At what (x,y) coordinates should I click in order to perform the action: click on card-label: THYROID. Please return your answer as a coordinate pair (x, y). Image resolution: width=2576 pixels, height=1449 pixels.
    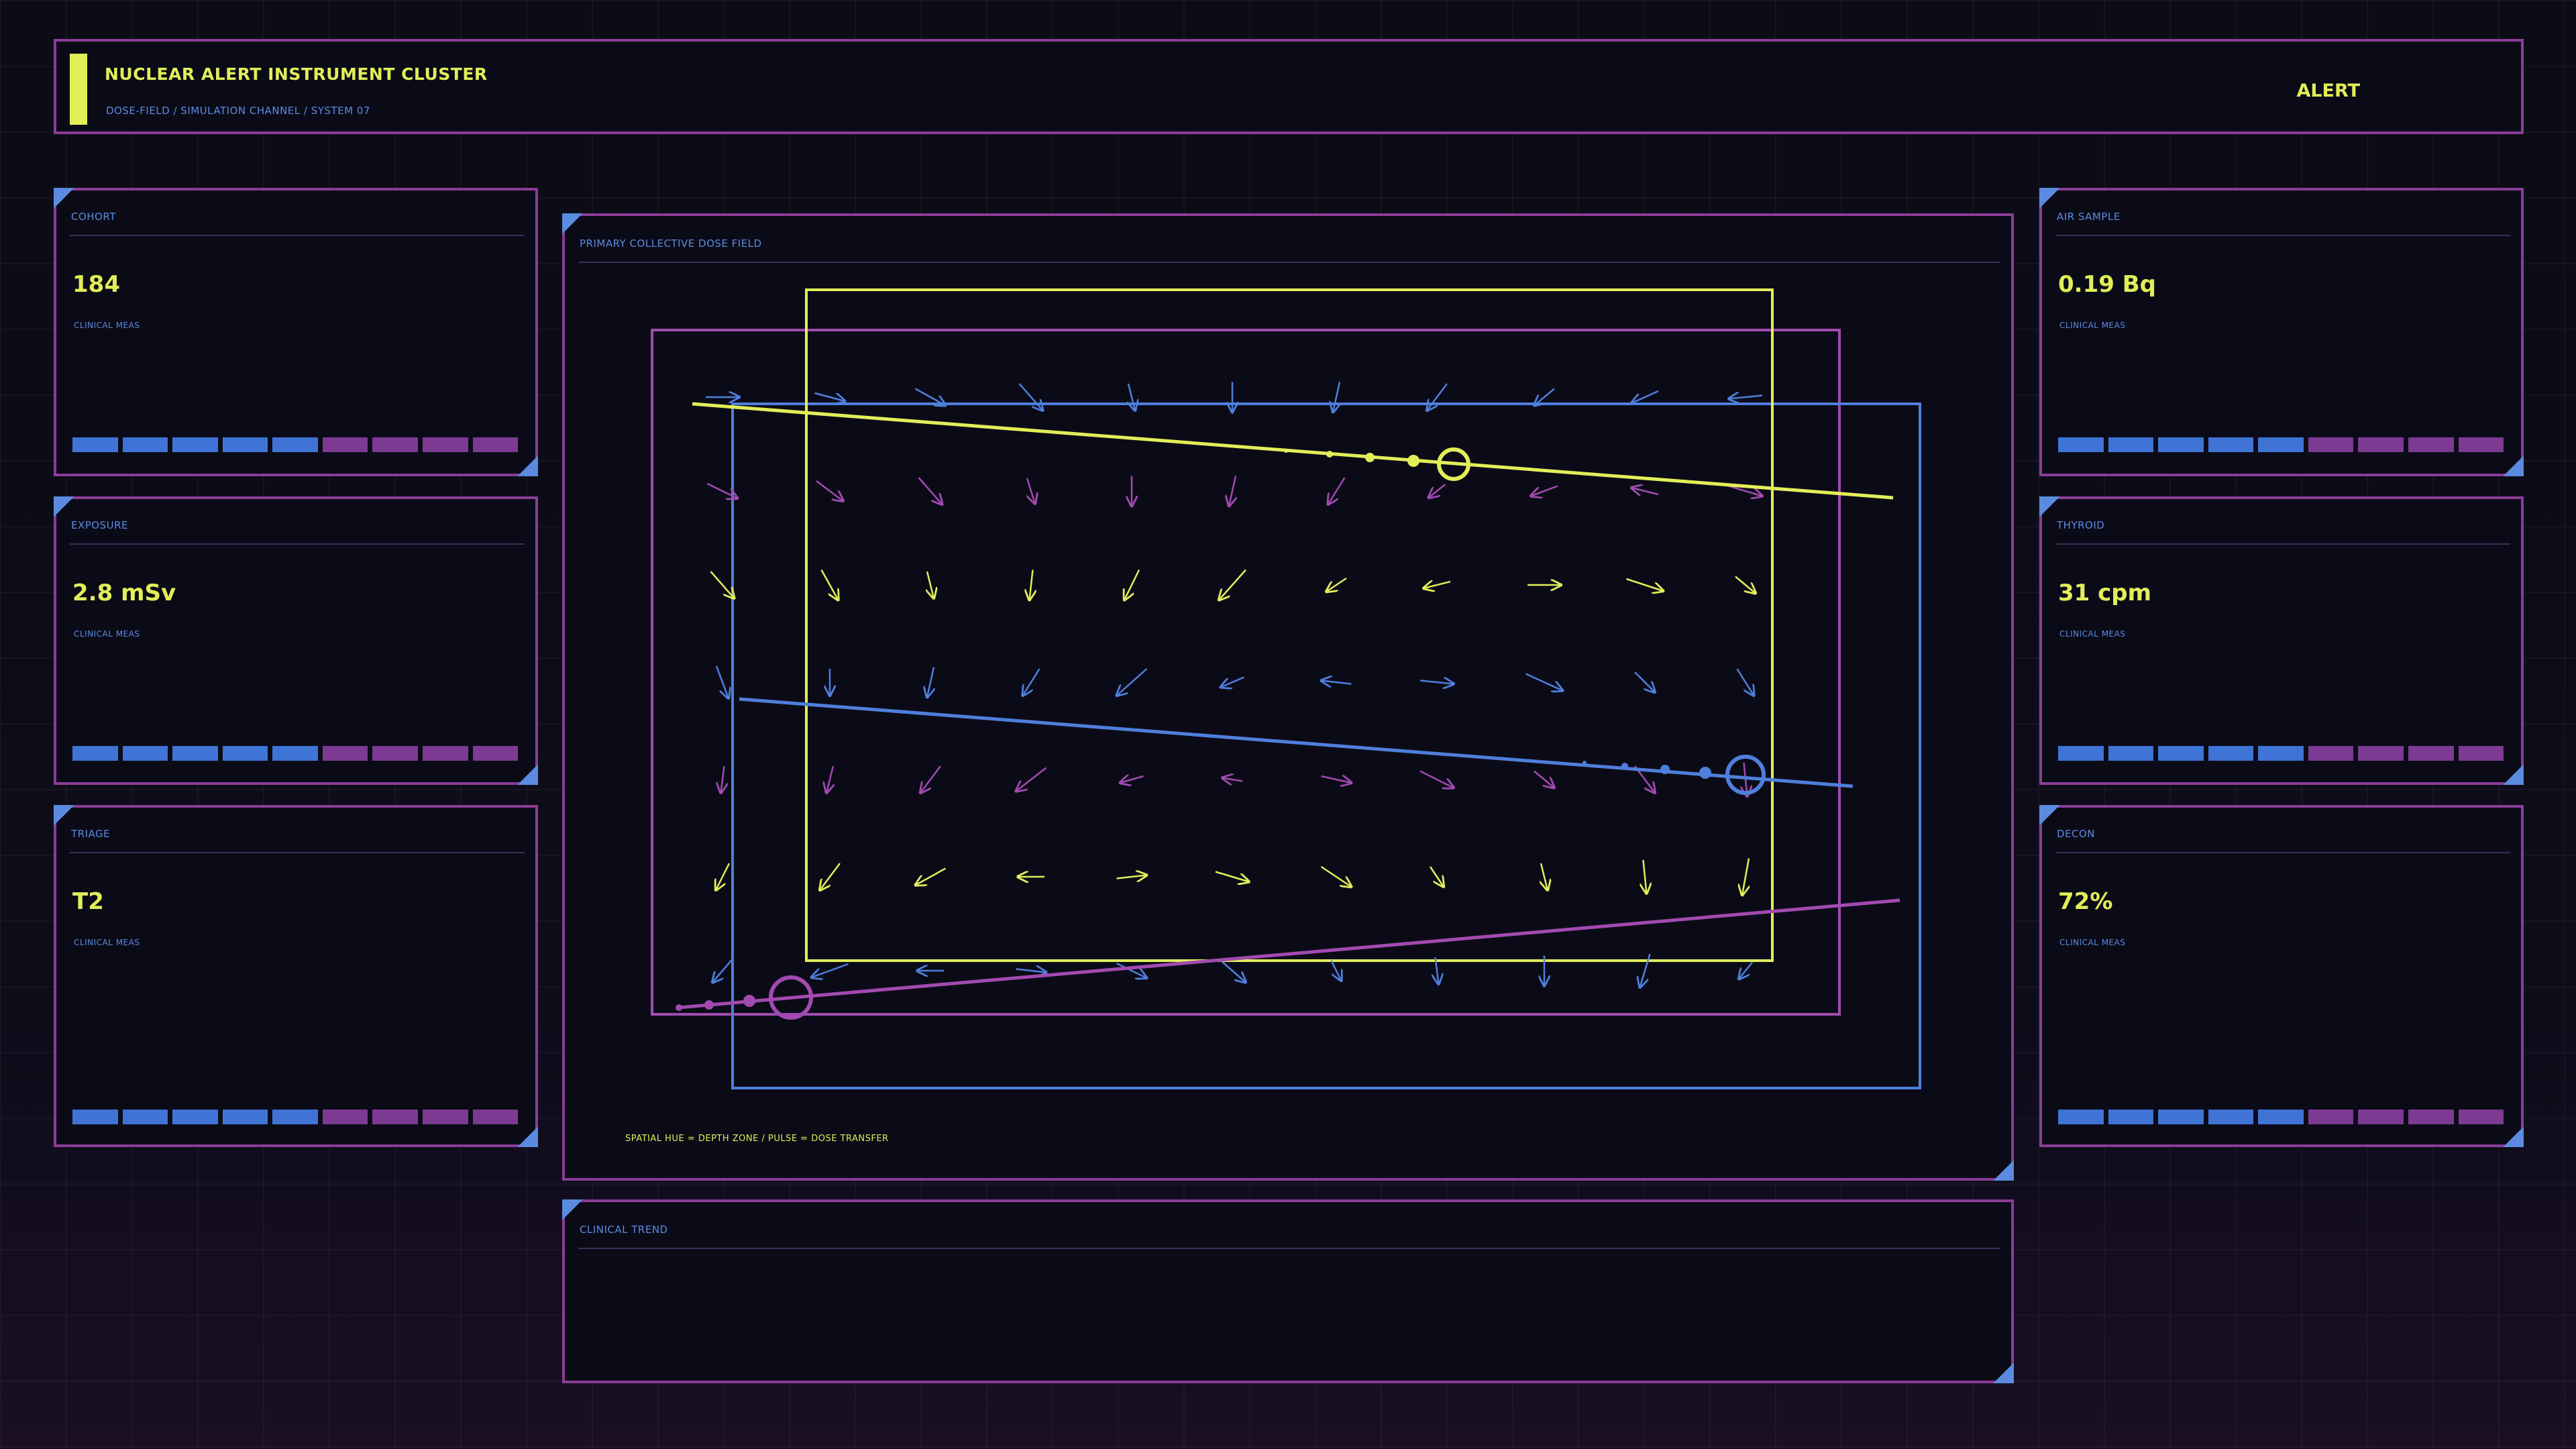
    Looking at the image, I should click on (2081, 525).